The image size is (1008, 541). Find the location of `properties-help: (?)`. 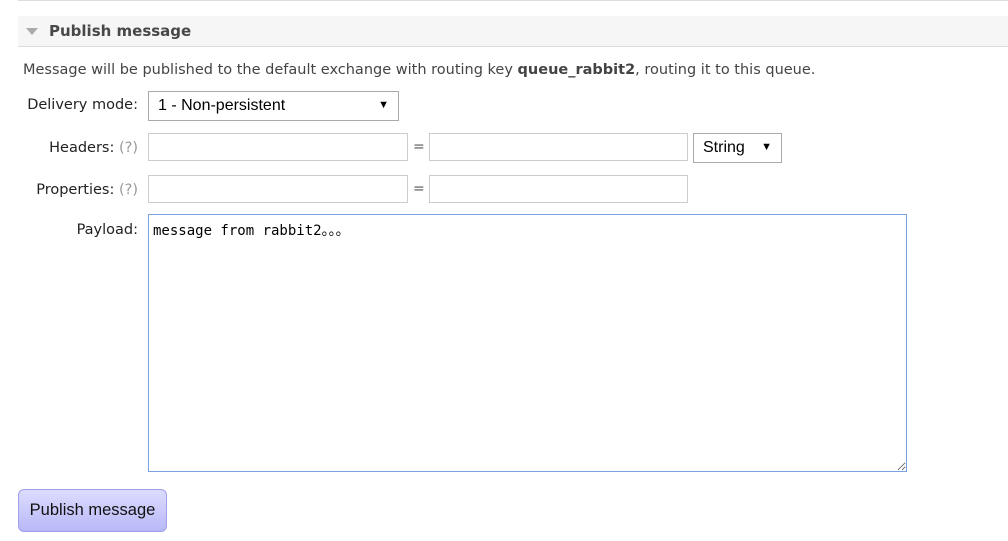

properties-help: (?) is located at coordinates (128, 190).